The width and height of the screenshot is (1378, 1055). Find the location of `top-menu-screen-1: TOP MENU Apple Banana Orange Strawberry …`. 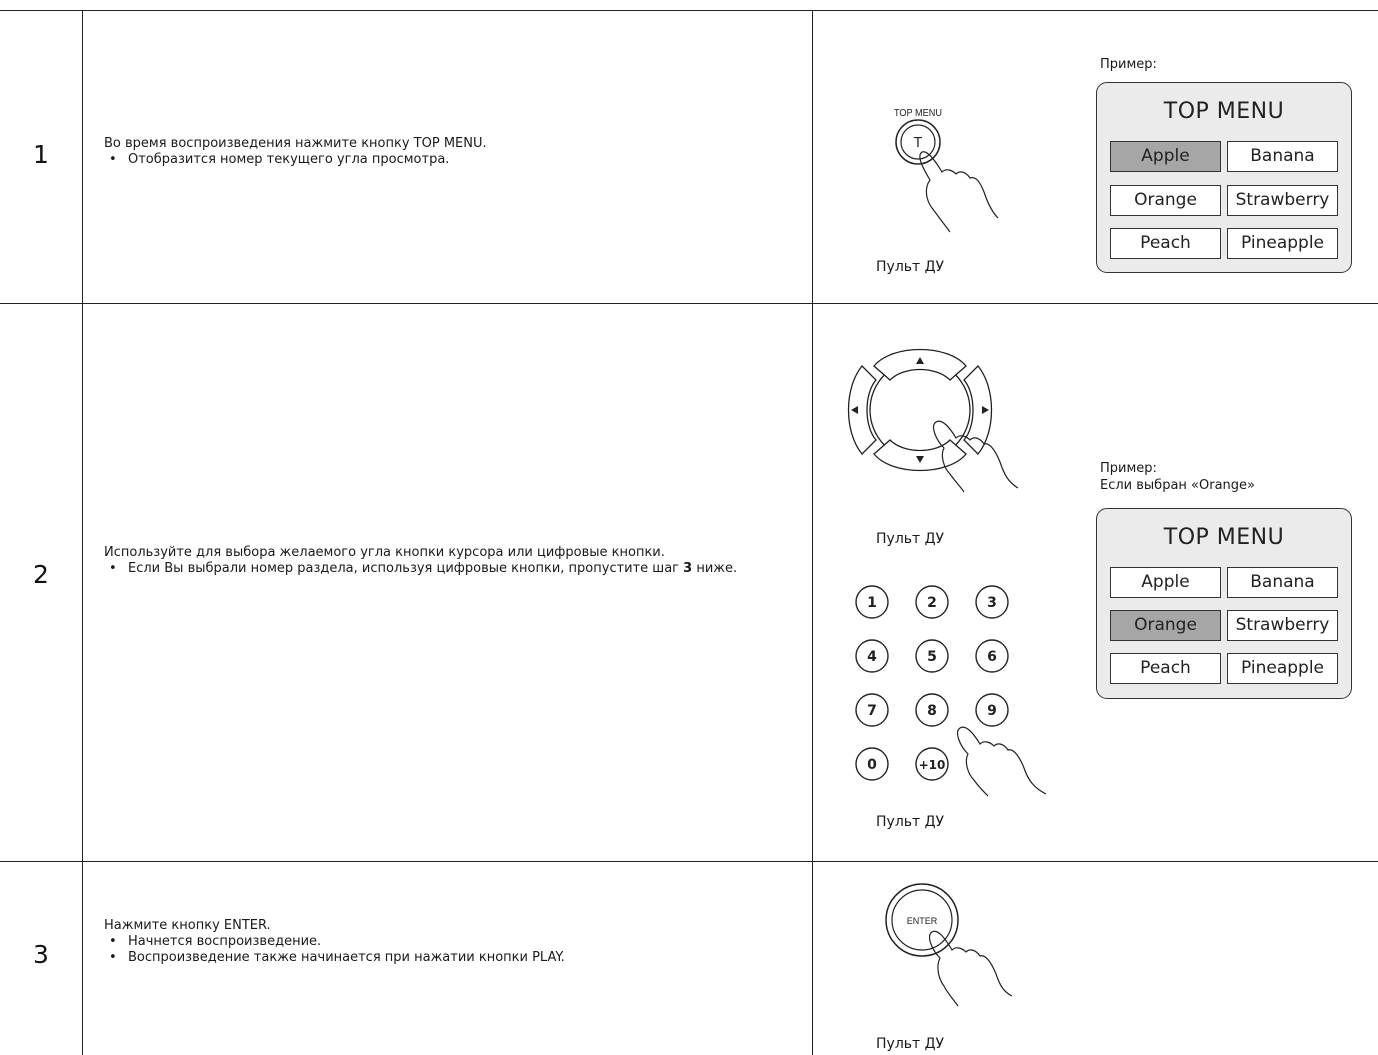

top-menu-screen-1: TOP MENU Apple Banana Orange Strawberry … is located at coordinates (1224, 177).